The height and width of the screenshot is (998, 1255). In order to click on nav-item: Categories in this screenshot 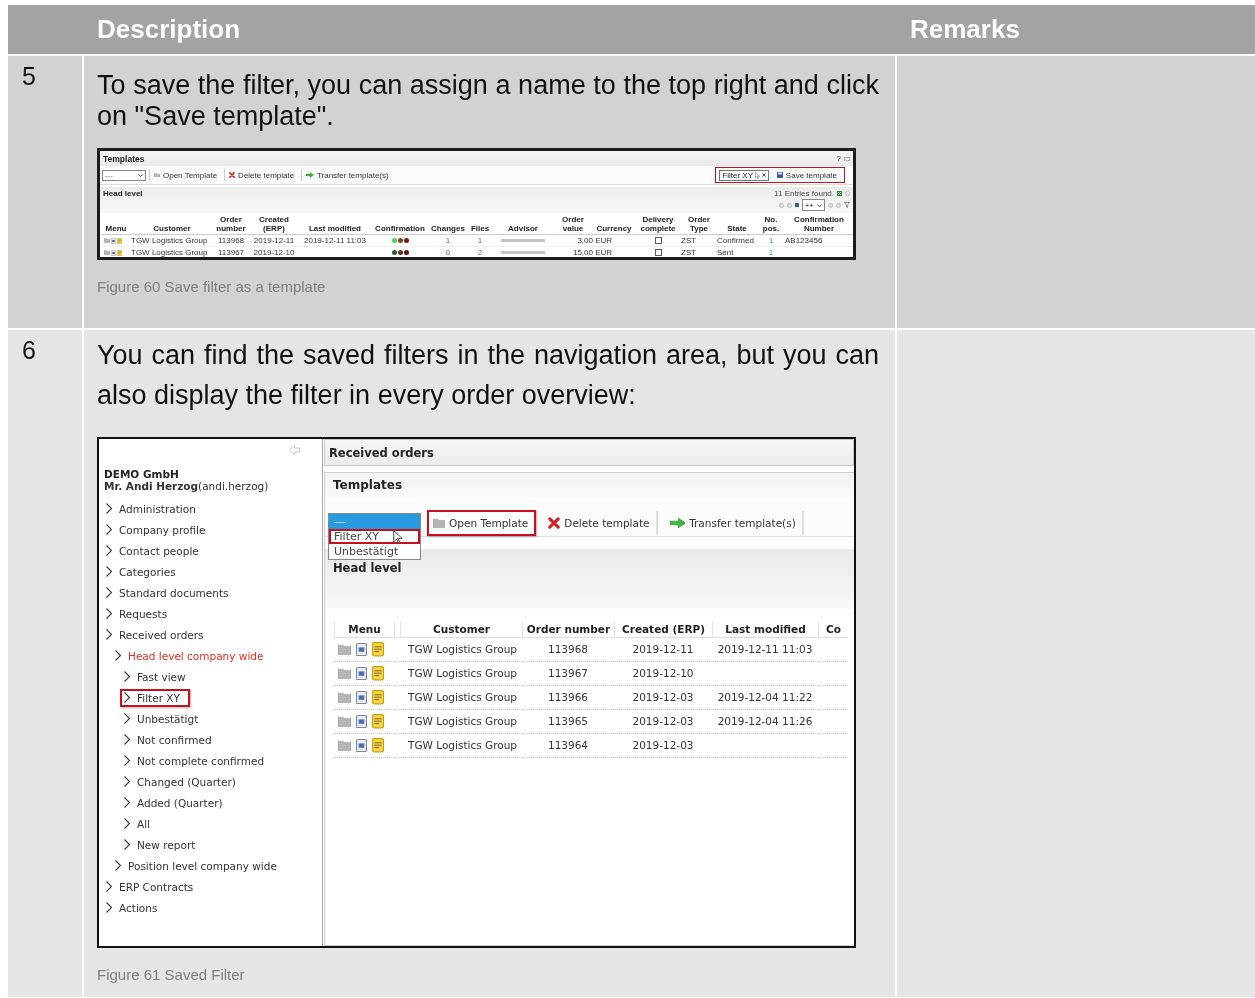, I will do `click(144, 571)`.